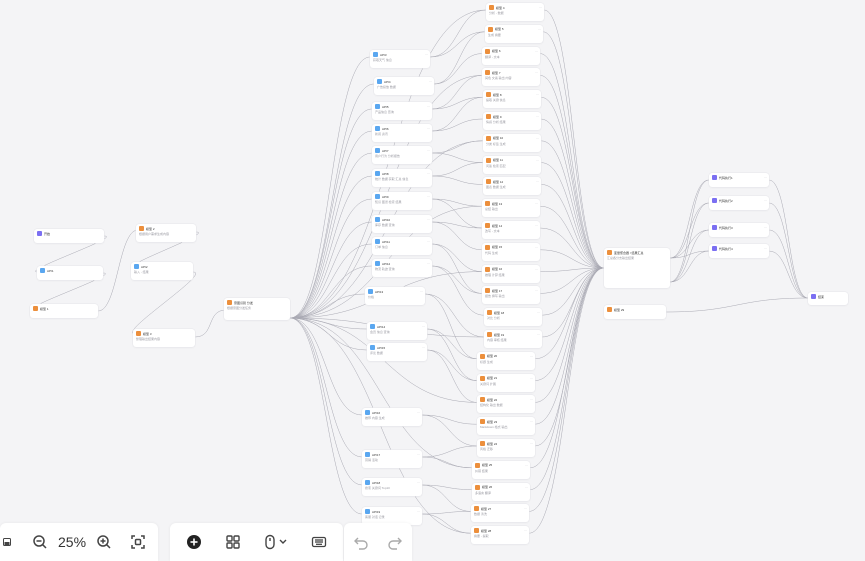 The height and width of the screenshot is (561, 865). I want to click on llm-node: 模型 17 ⋯ 报告 撰写 输出, so click(511, 295).